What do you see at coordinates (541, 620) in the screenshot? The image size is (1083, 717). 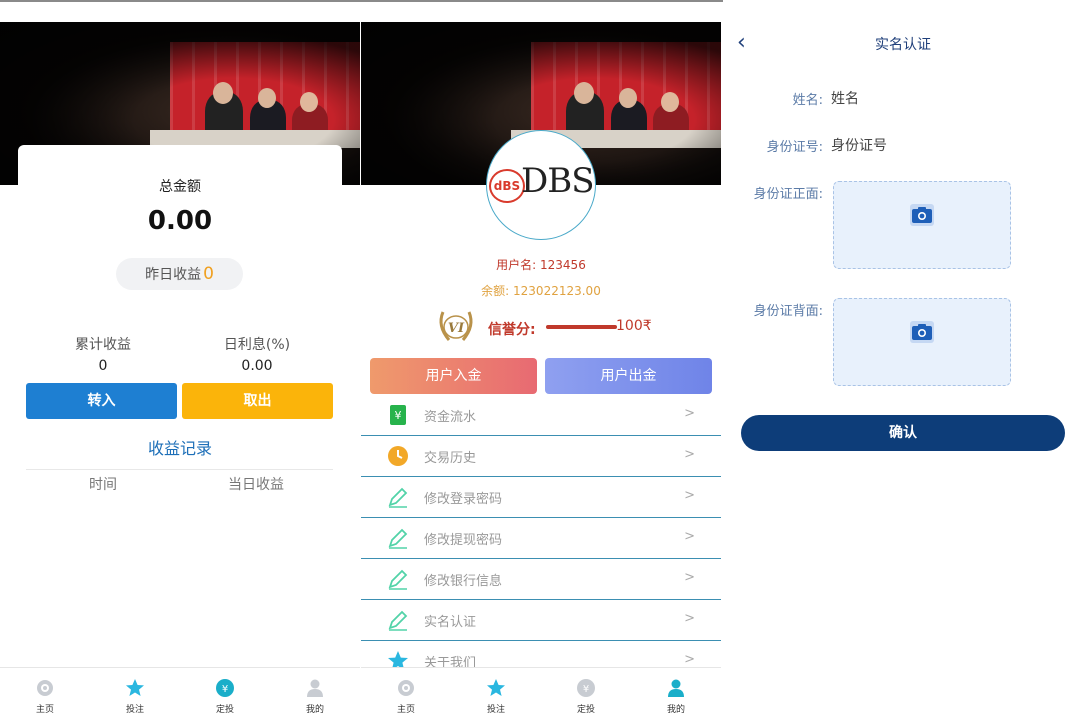 I see `menu-item-real-name-auth: 实名认证 >` at bounding box center [541, 620].